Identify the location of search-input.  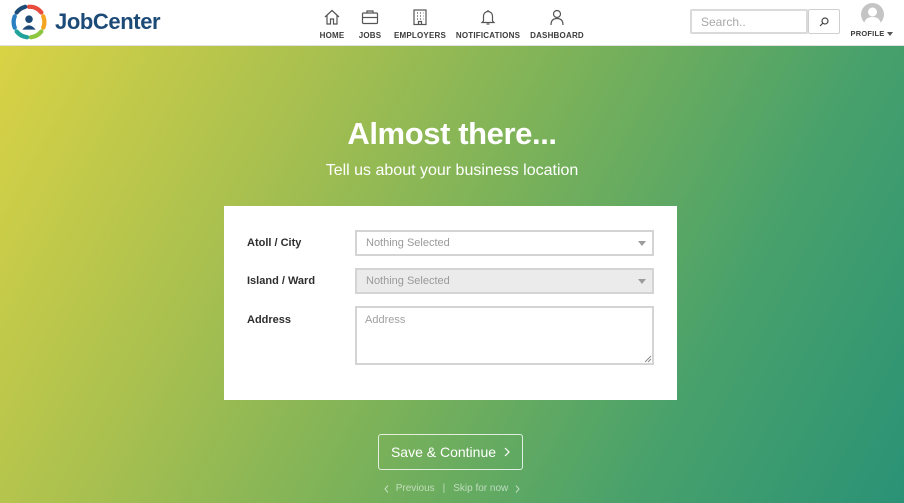
(749, 21).